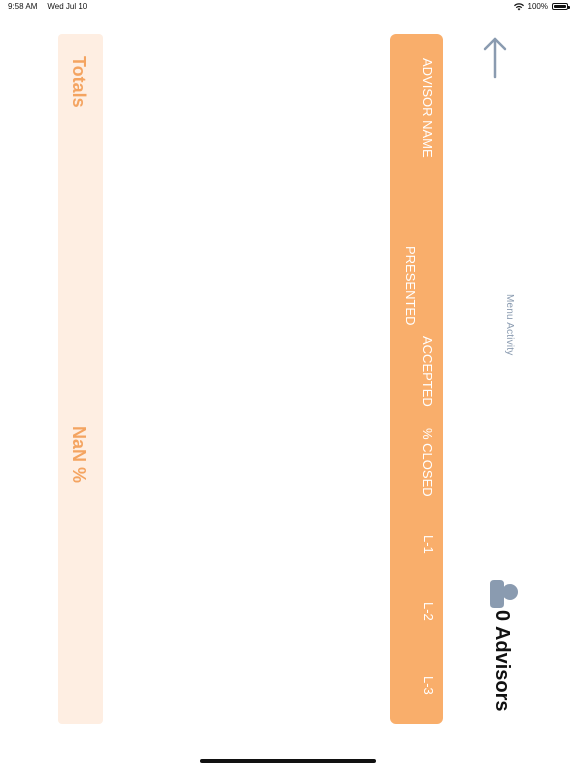 This screenshot has height=768, width=576. Describe the element at coordinates (509, 325) in the screenshot. I see `menu-activity-link: Menu Activity` at that location.